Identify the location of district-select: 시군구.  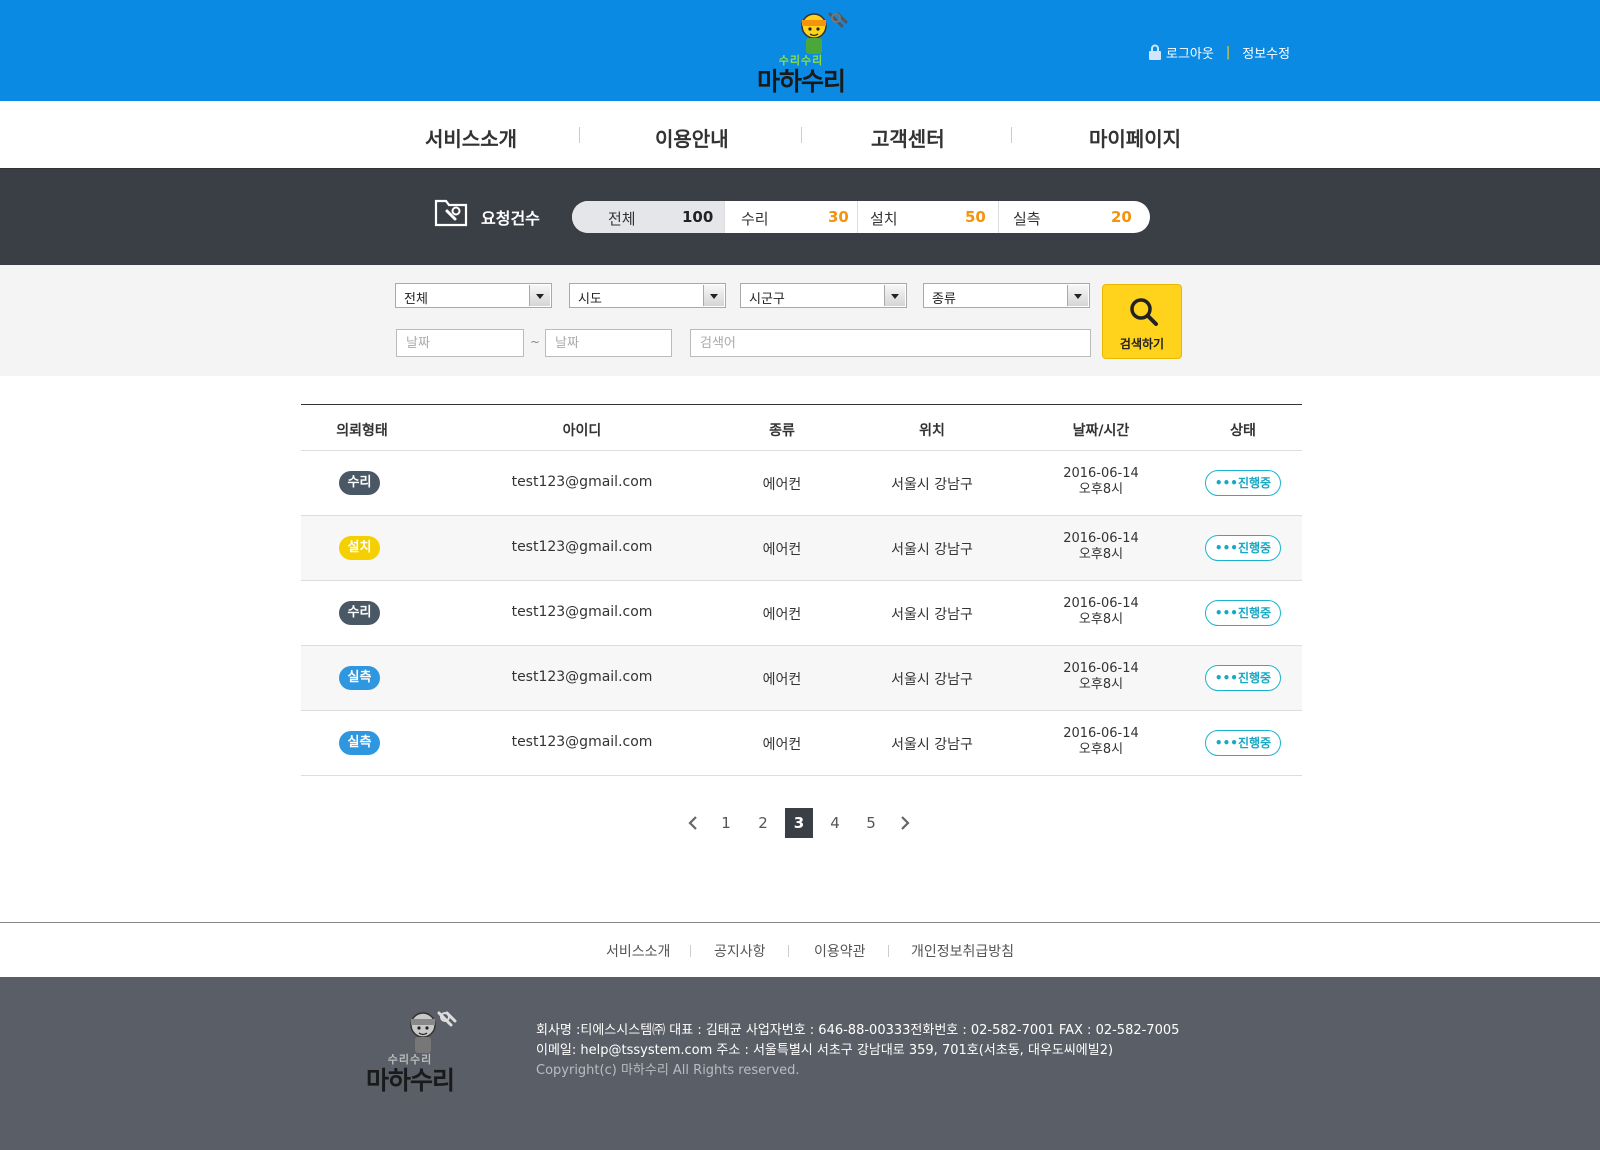
(823, 295).